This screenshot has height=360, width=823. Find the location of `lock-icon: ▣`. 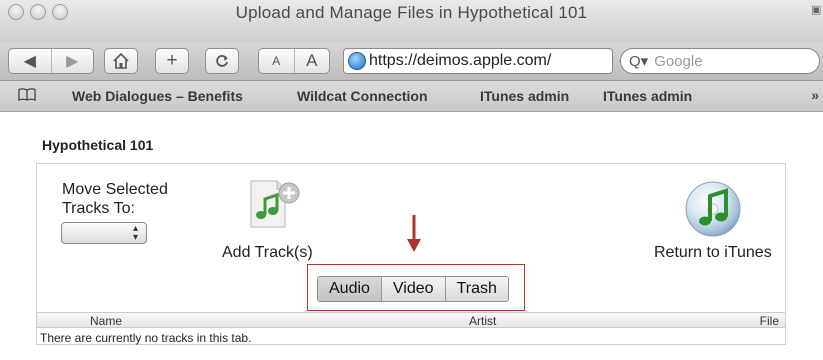

lock-icon: ▣ is located at coordinates (816, 10).